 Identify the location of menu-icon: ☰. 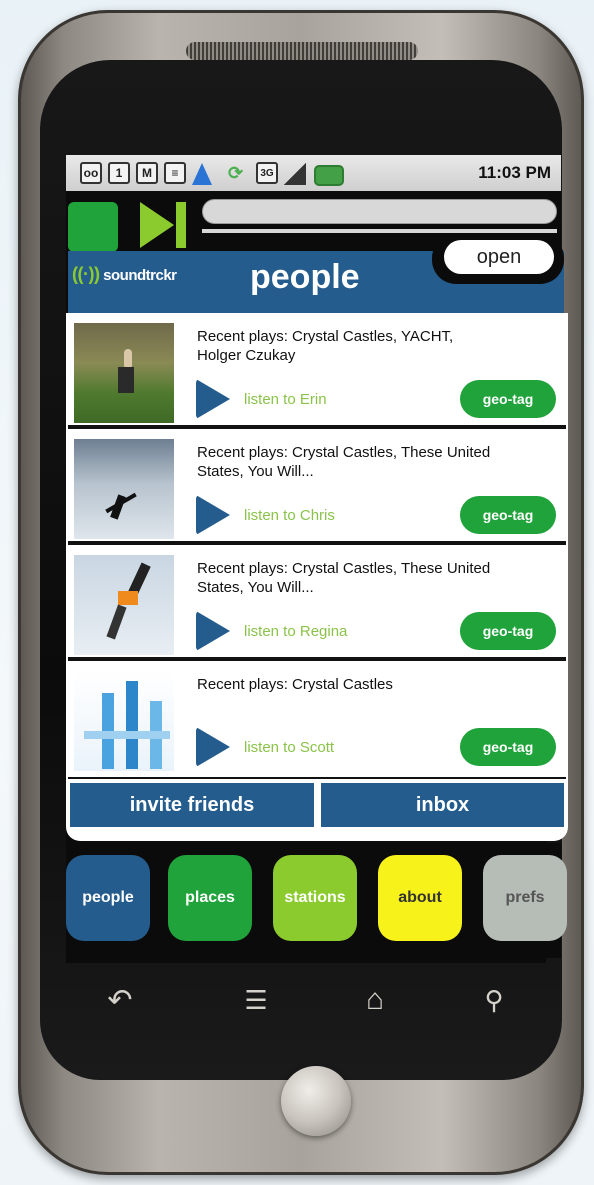
(256, 1000).